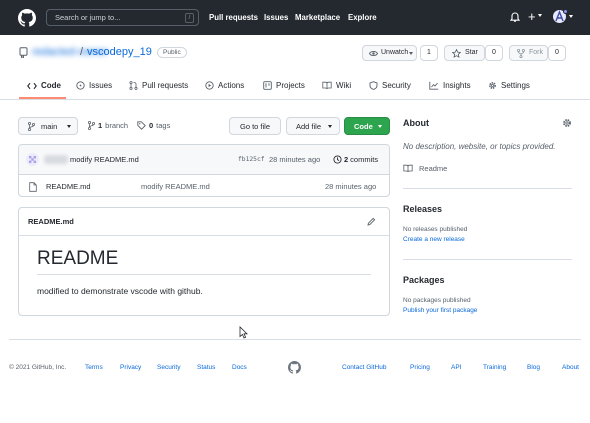 Image resolution: width=590 pixels, height=423 pixels. I want to click on tab-actions: Actions, so click(224, 85).